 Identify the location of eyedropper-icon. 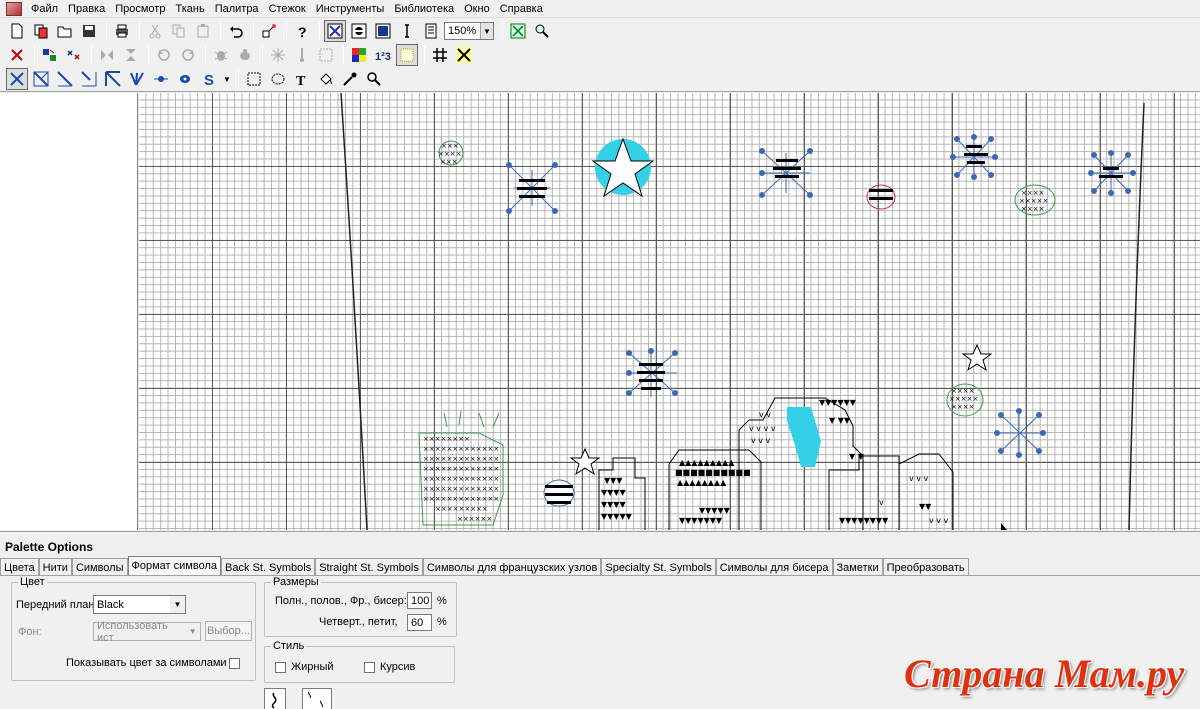
(350, 79).